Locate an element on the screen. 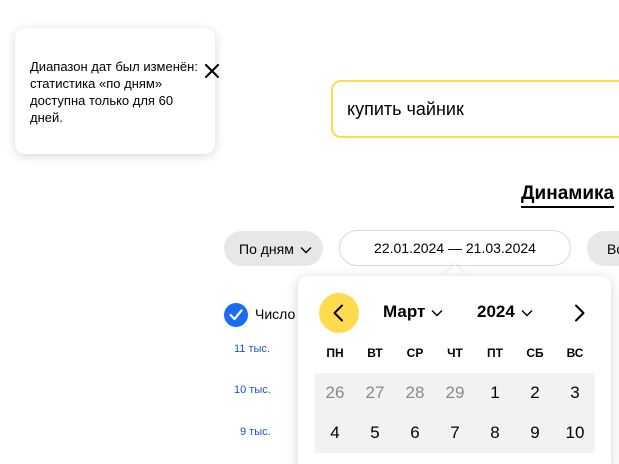 Image resolution: width=619 pixels, height=464 pixels. chevron-right-icon is located at coordinates (580, 313).